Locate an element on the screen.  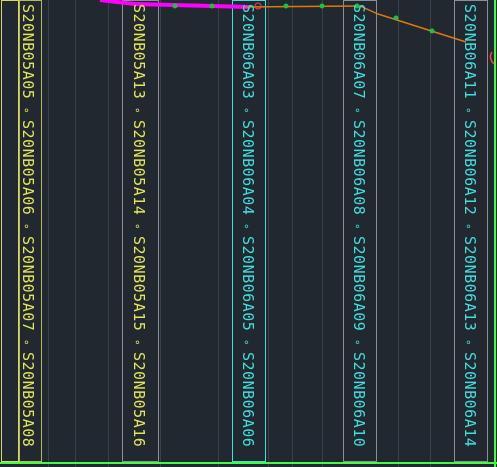
cabinet-label: S20NB05A14 is located at coordinates (139, 167).